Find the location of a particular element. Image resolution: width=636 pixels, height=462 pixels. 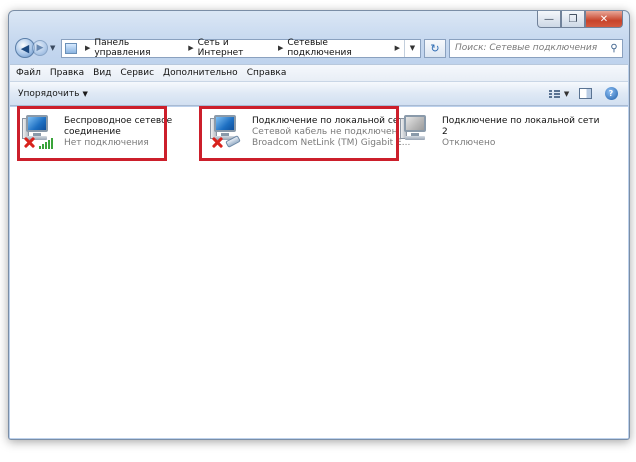

refresh-button: ↻ is located at coordinates (435, 48).